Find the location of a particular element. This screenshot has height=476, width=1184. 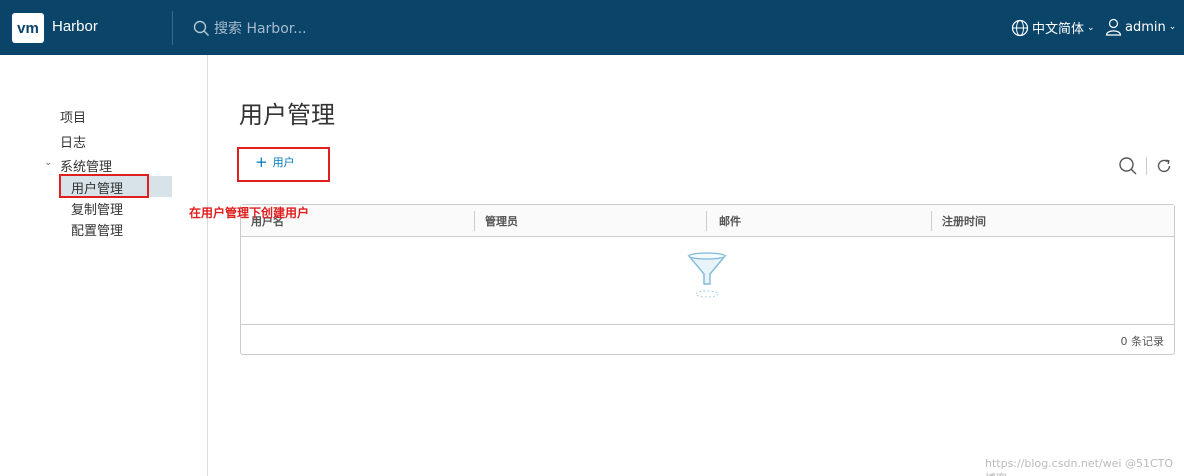

plus-icon: + is located at coordinates (261, 162).